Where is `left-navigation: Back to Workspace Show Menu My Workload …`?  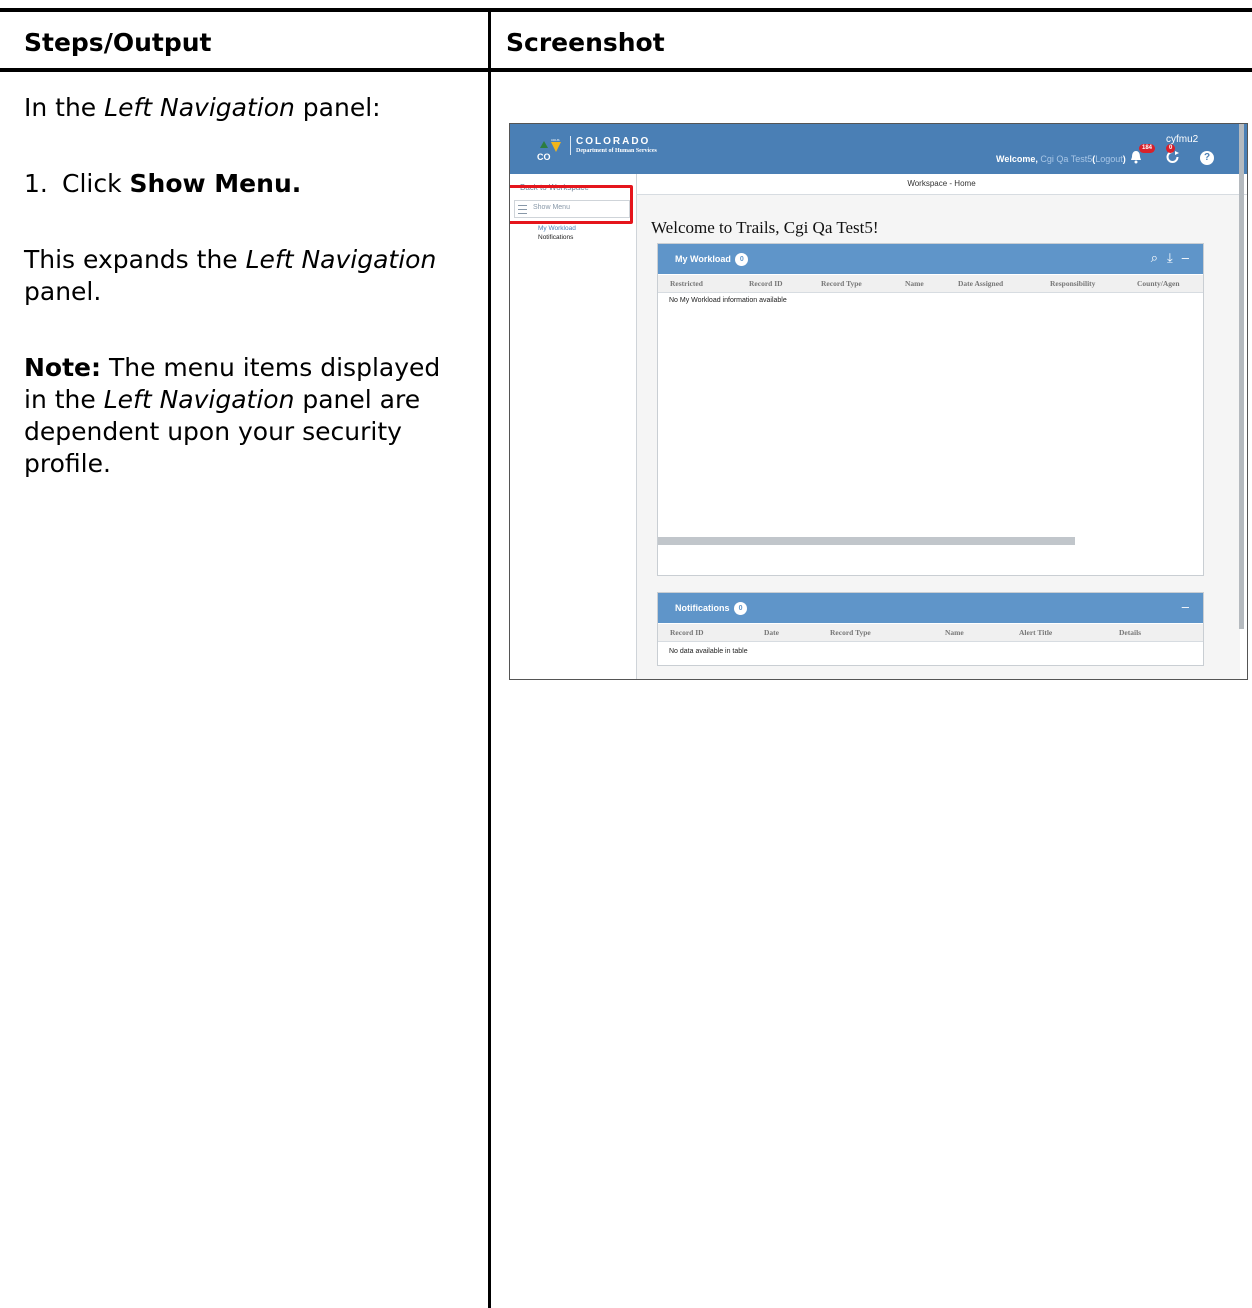
left-navigation: Back to Workspace Show Menu My Workload … is located at coordinates (573, 426).